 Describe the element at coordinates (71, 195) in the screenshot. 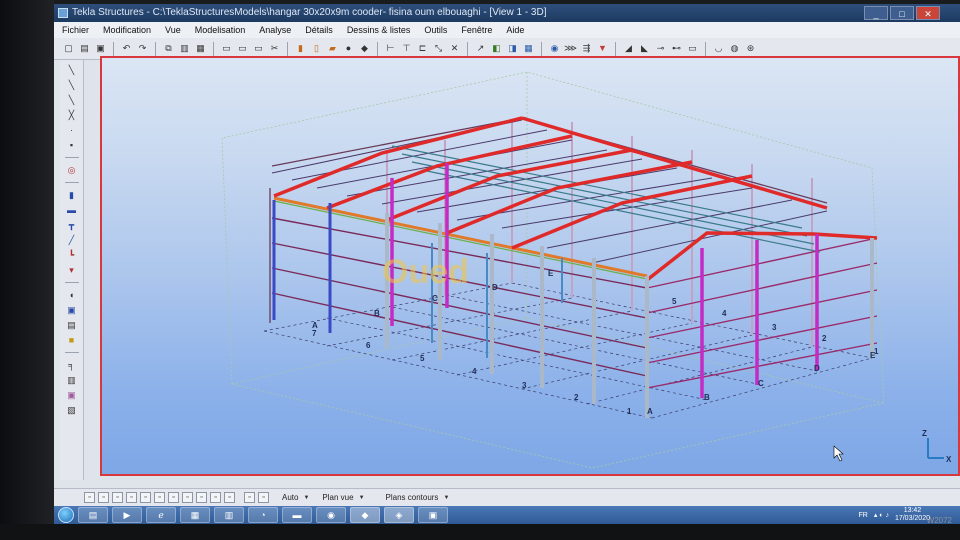

I see `beam-icon: ▮` at that location.